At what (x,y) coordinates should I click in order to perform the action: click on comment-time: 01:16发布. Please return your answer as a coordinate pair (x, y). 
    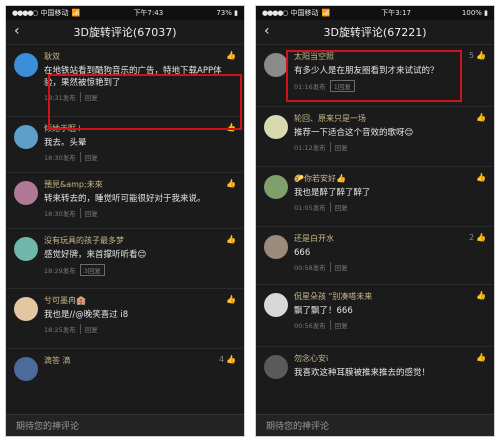
    Looking at the image, I should click on (310, 87).